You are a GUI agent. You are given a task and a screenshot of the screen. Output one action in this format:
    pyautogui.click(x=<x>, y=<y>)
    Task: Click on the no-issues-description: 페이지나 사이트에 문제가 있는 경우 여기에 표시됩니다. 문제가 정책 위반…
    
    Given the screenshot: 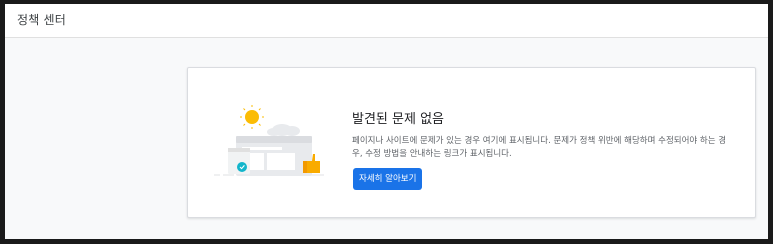 What is the action you would take?
    pyautogui.click(x=539, y=147)
    